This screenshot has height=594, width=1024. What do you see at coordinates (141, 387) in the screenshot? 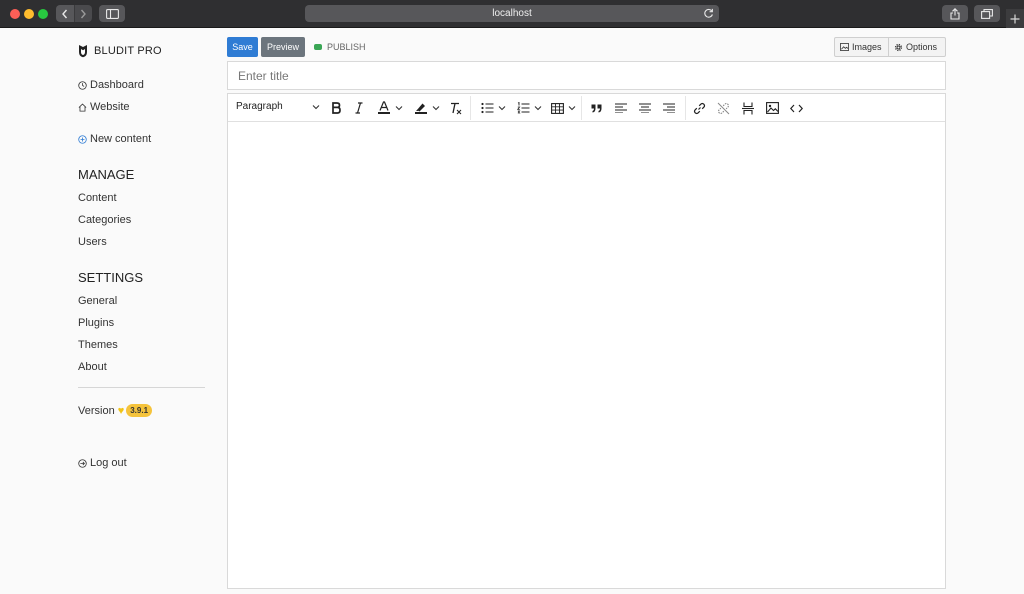
I see `sidebar-divider` at bounding box center [141, 387].